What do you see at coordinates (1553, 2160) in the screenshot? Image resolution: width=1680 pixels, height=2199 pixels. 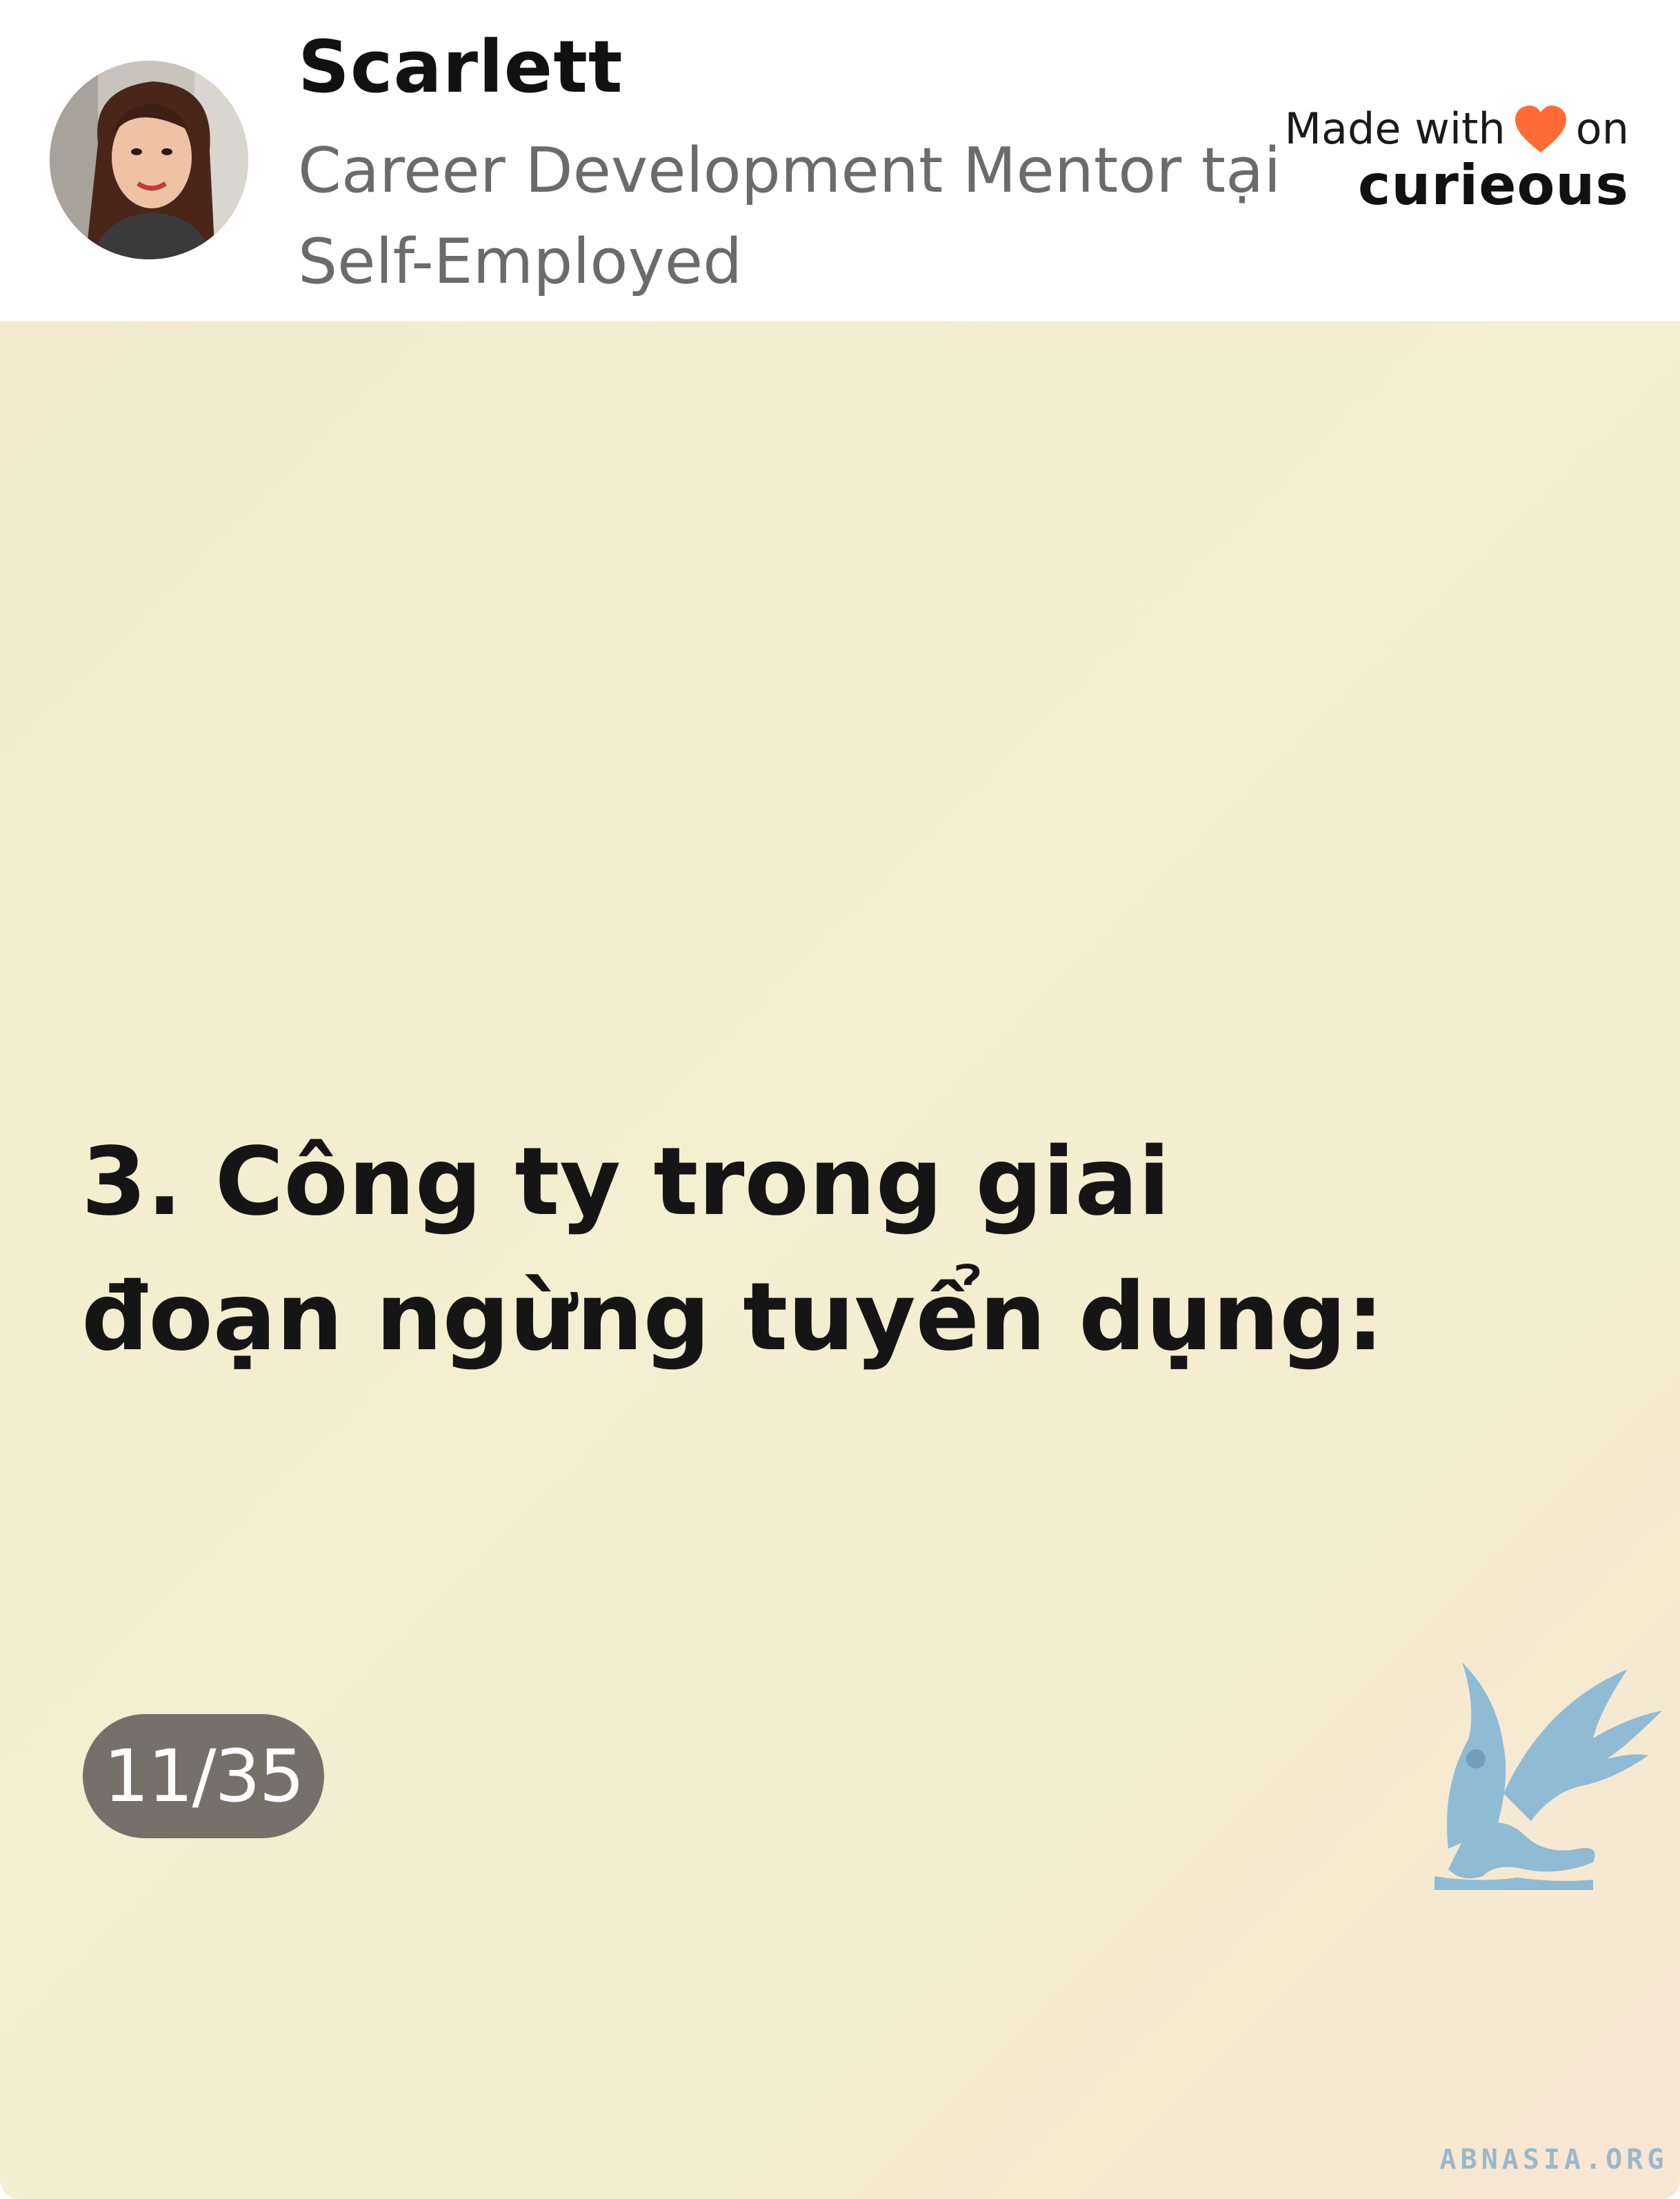 I see `watermark-label: ABNASIA.ORG` at bounding box center [1553, 2160].